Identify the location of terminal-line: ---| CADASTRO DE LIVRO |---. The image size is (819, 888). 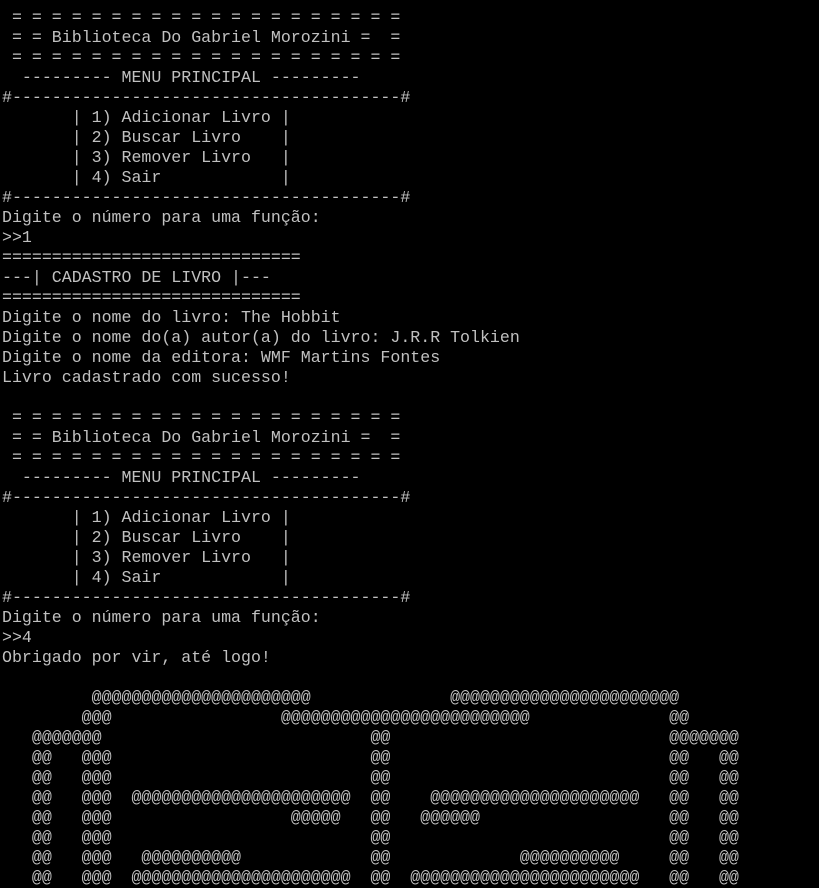
(136, 277).